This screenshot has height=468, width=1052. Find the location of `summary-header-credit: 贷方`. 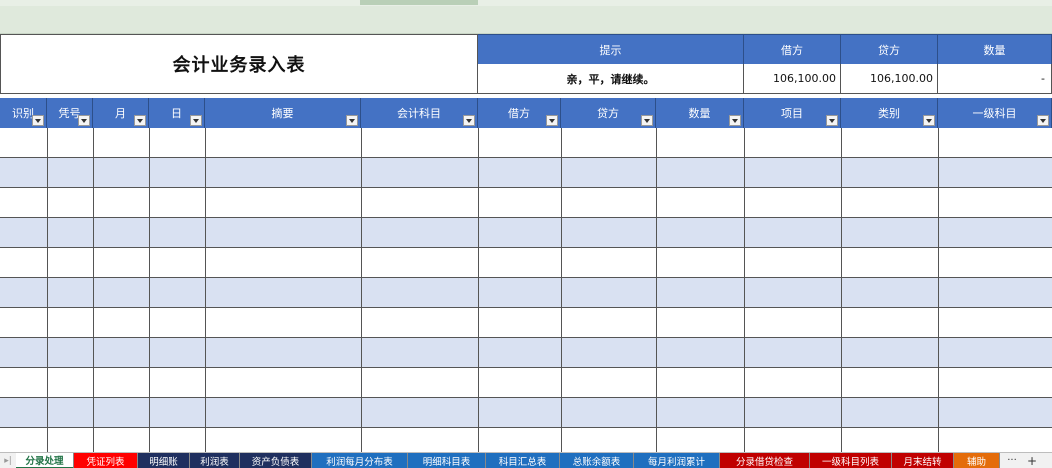

summary-header-credit: 贷方 is located at coordinates (889, 49).